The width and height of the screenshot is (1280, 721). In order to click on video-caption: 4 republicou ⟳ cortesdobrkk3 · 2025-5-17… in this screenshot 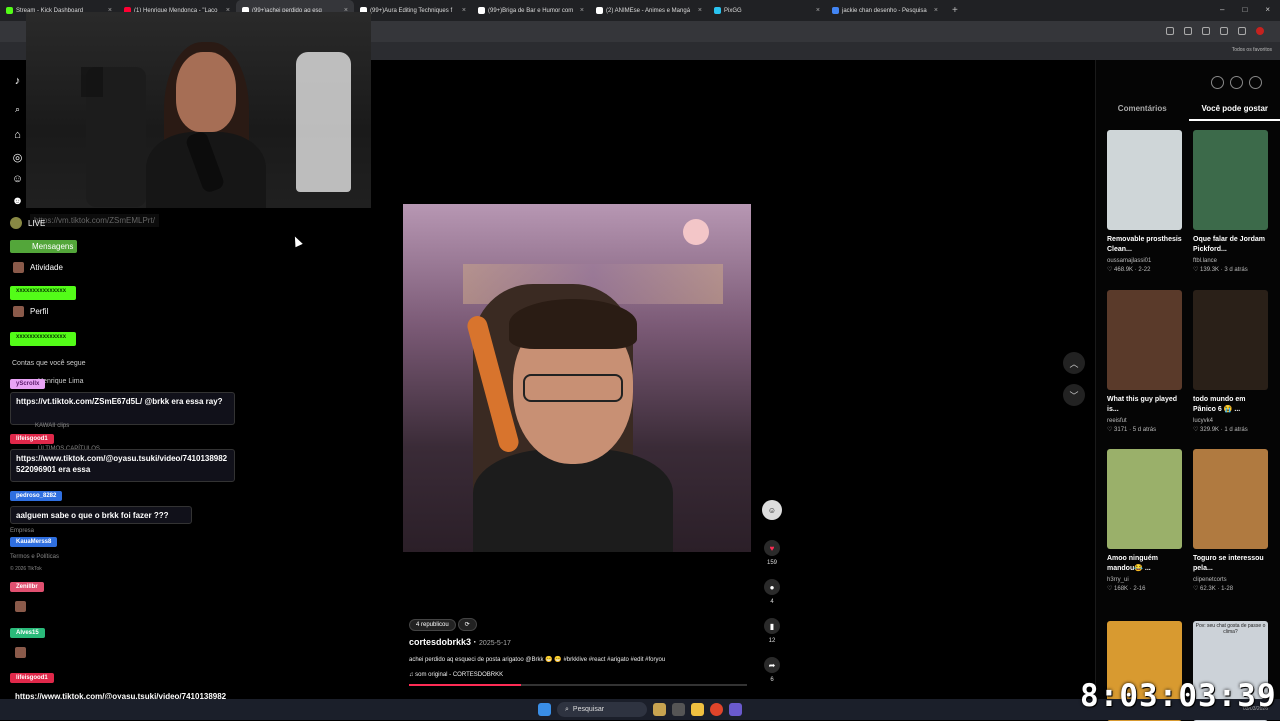, I will do `click(581, 648)`.